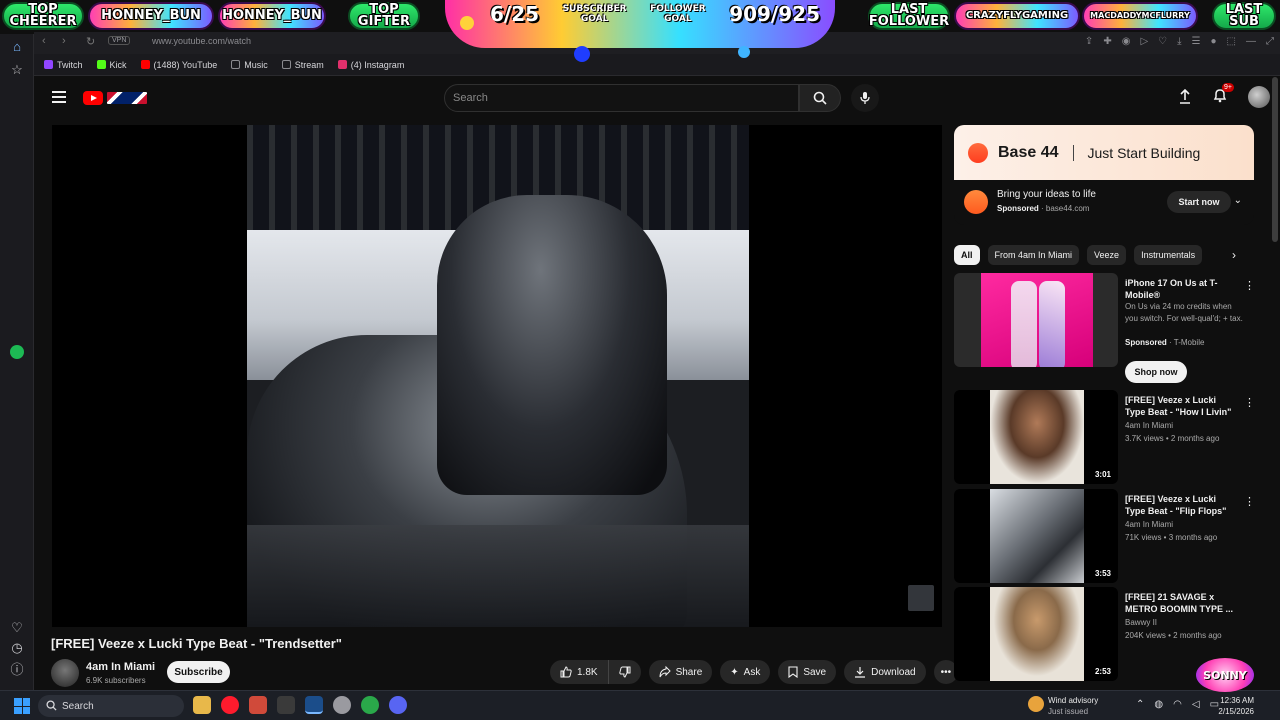 The image size is (1280, 720). I want to click on volume-icon: ◁, so click(1196, 704).